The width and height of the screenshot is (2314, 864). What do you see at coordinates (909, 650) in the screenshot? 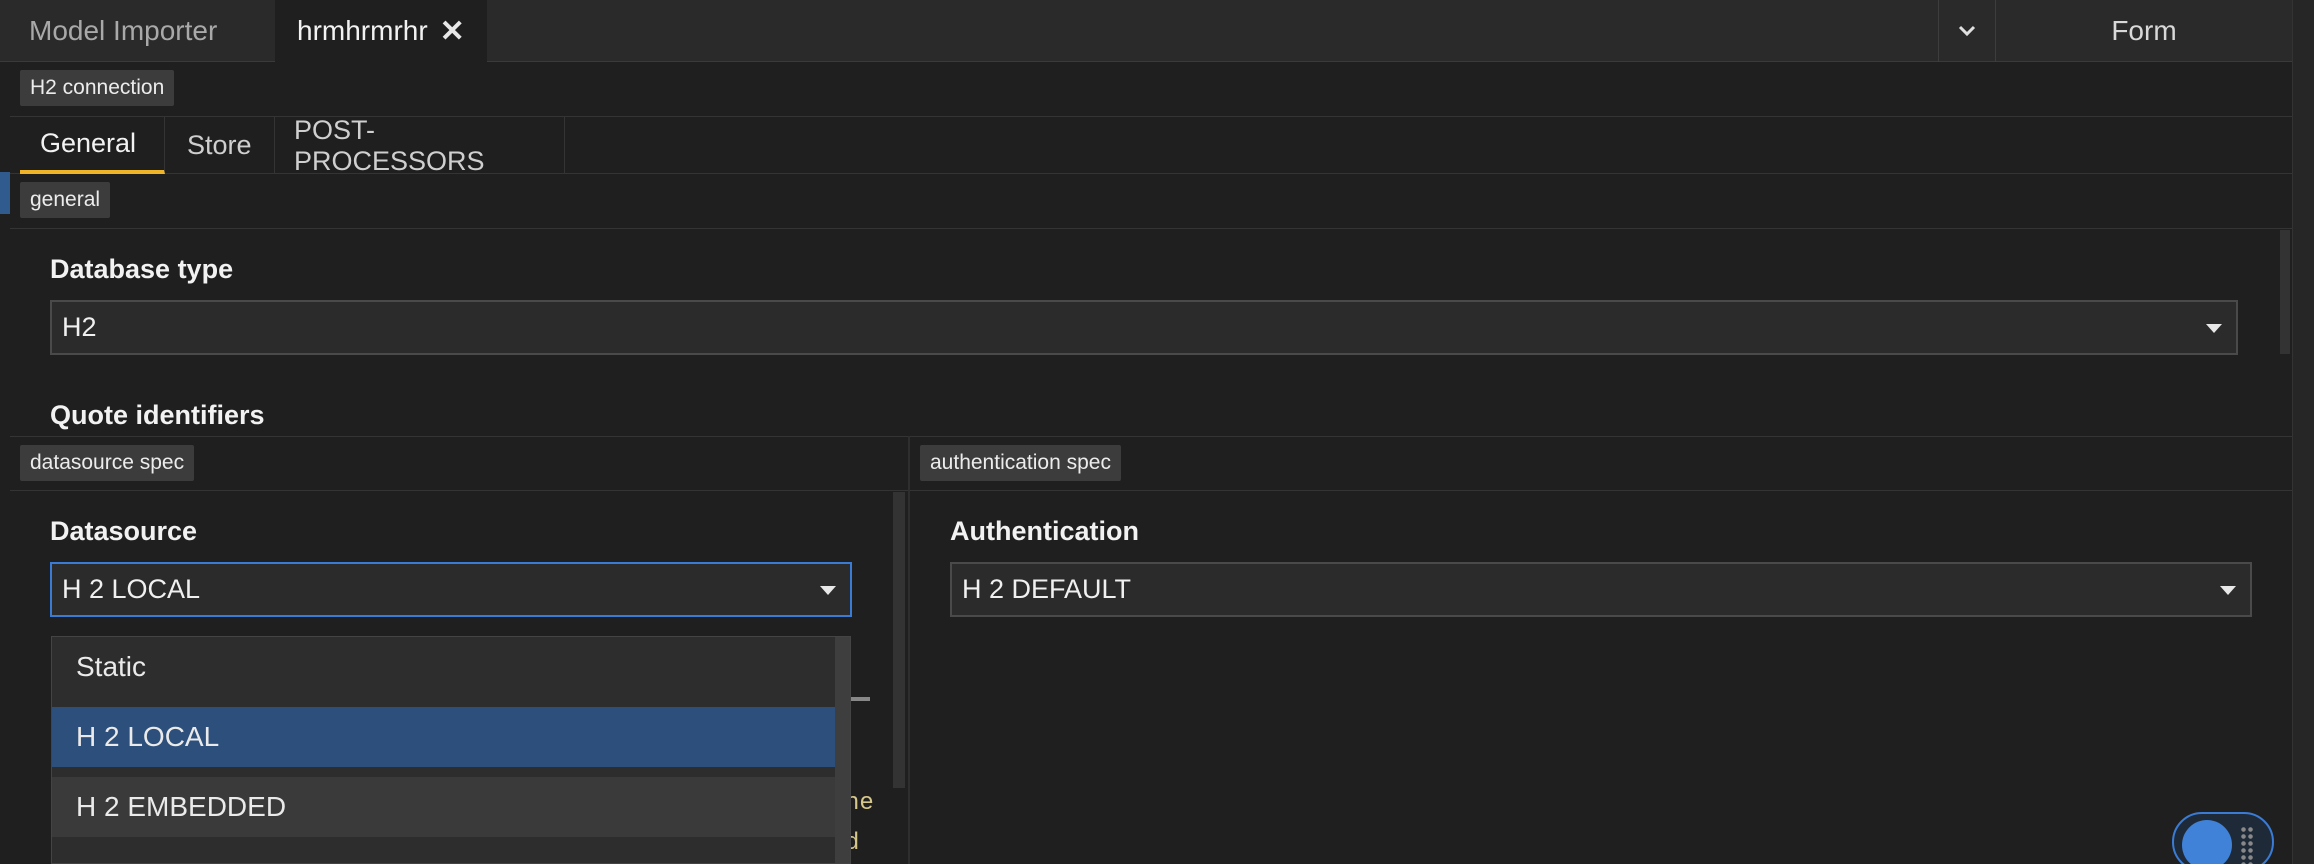
I see `column-divider` at bounding box center [909, 650].